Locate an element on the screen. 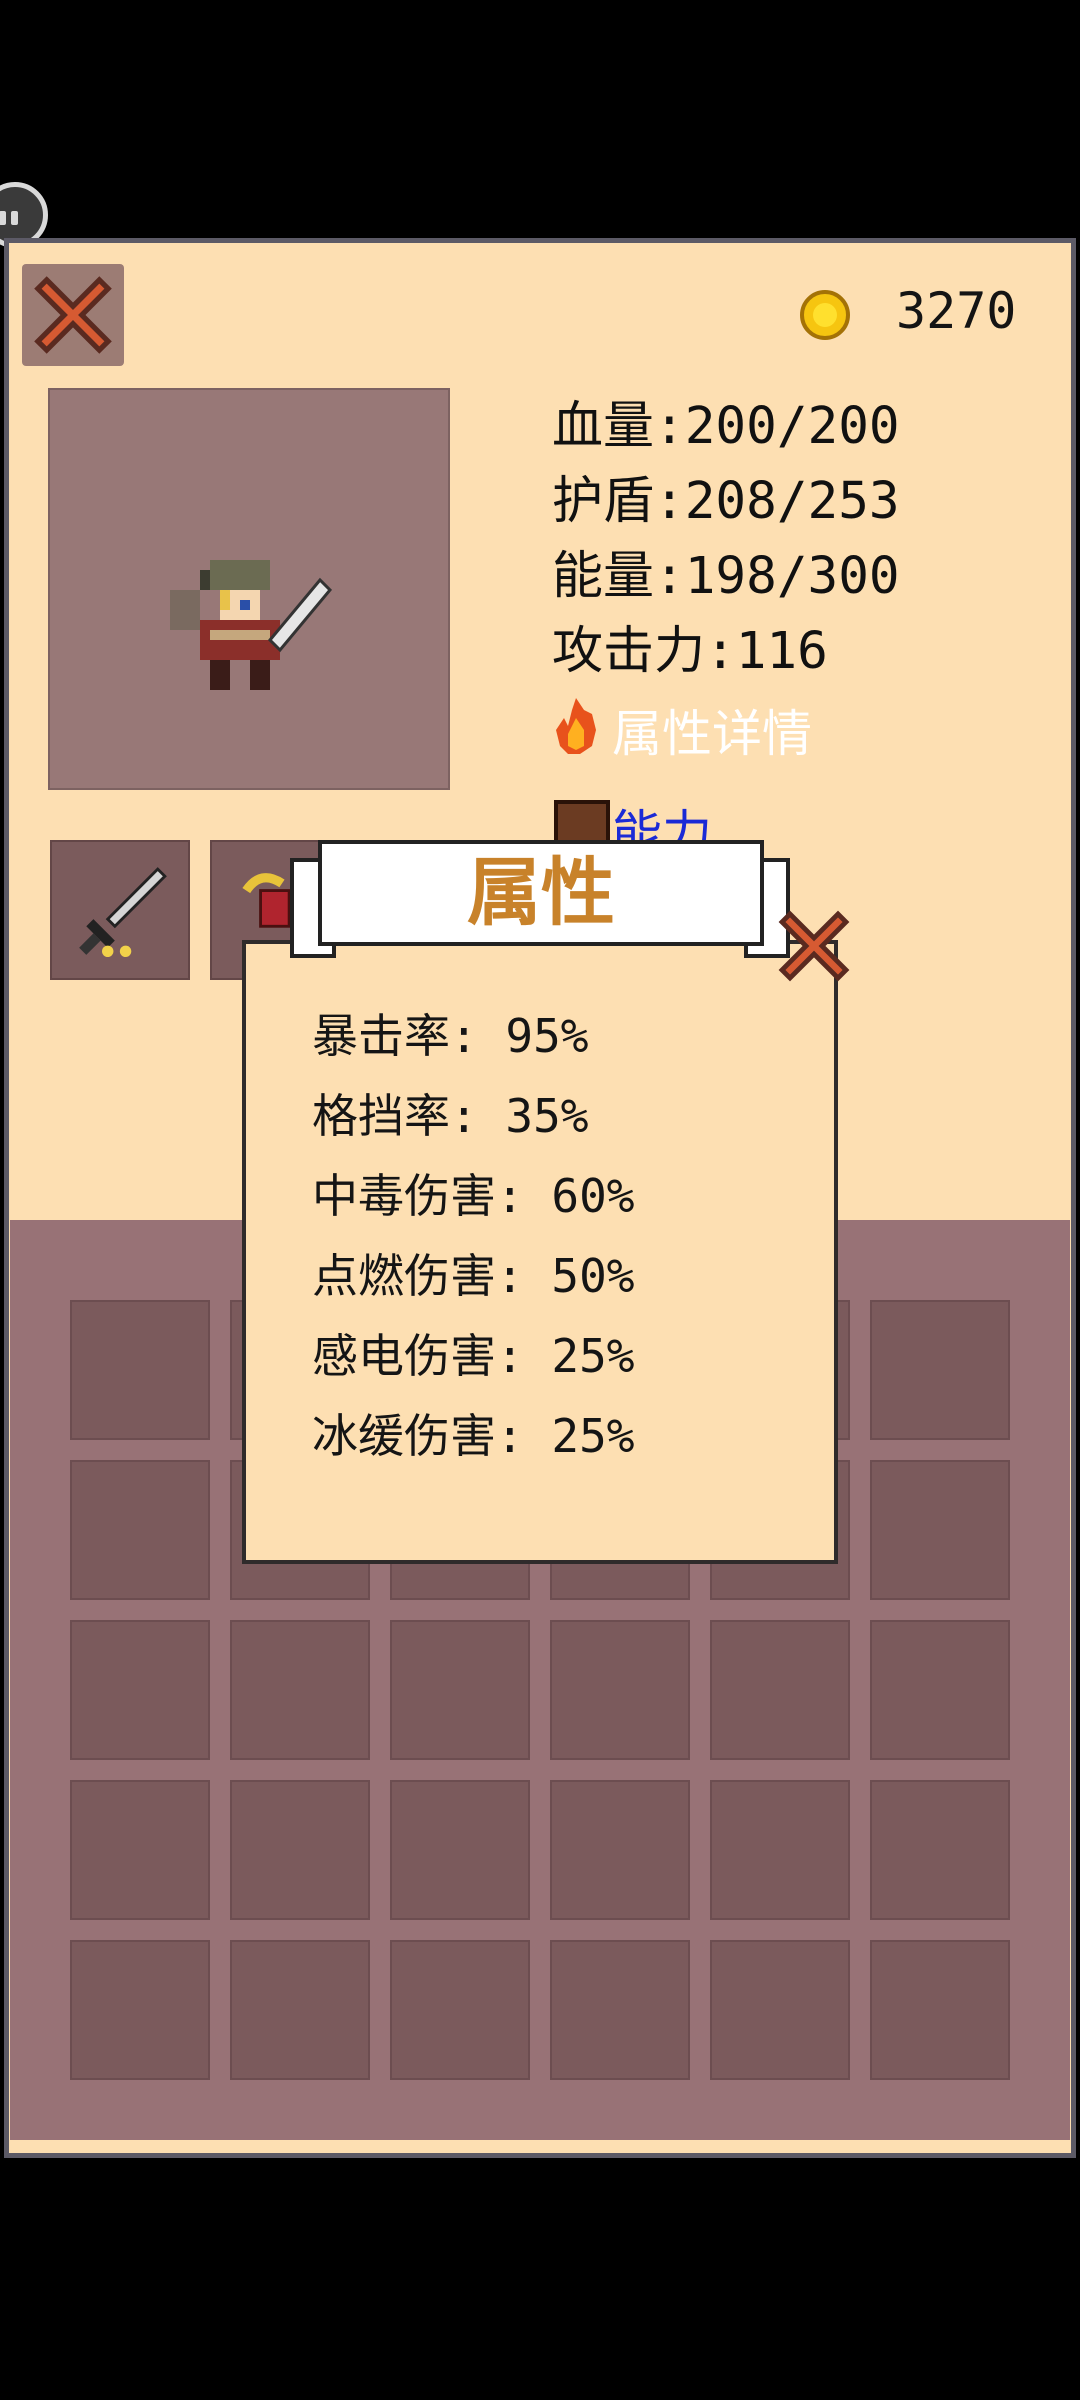  coin-icon is located at coordinates (825, 315).